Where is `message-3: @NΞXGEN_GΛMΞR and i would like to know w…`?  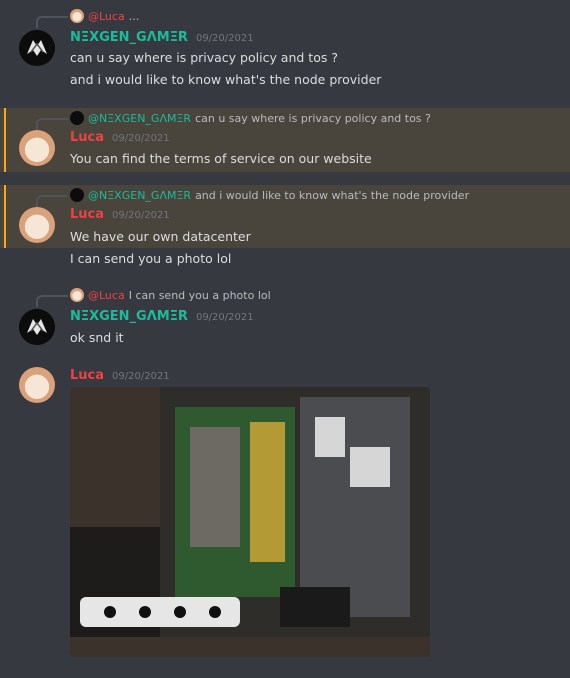 message-3: @NΞXGEN_GΛMΞR and i would like to know w… is located at coordinates (285, 216).